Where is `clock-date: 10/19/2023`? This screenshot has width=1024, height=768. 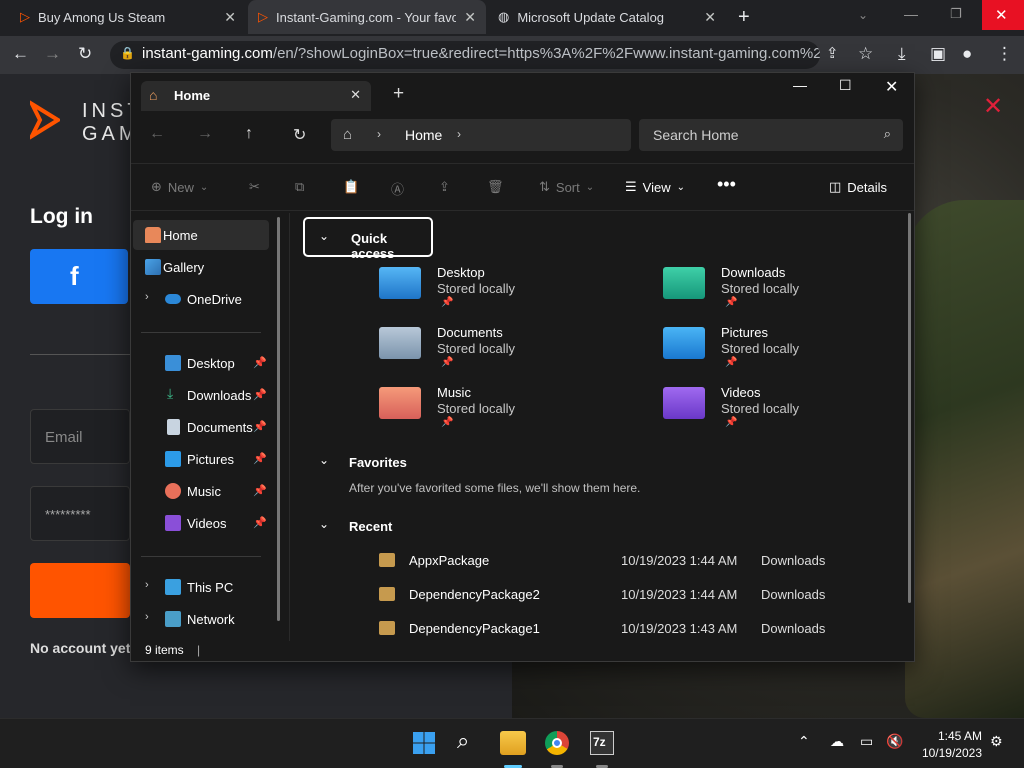 clock-date: 10/19/2023 is located at coordinates (947, 753).